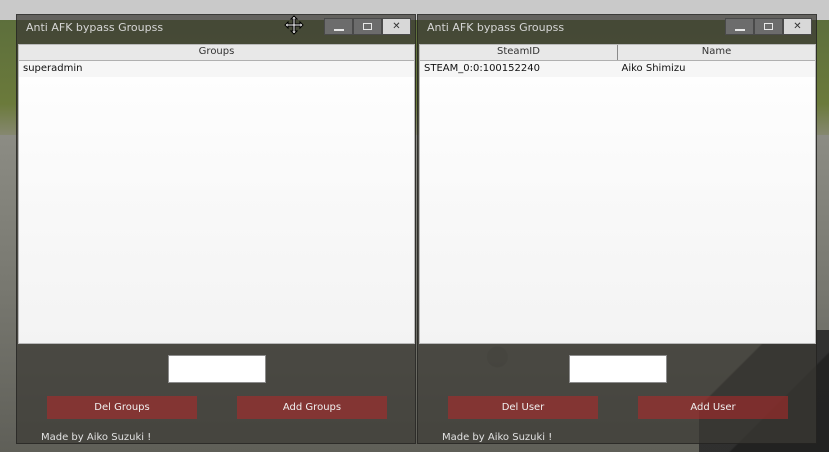  I want to click on list-cell-steamid: STEAM_0:0:100152240, so click(482, 68).